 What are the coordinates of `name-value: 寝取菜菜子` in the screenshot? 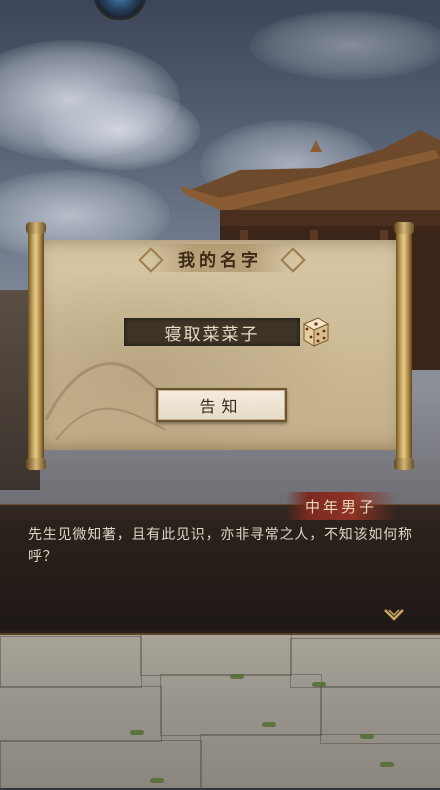 It's located at (212, 332).